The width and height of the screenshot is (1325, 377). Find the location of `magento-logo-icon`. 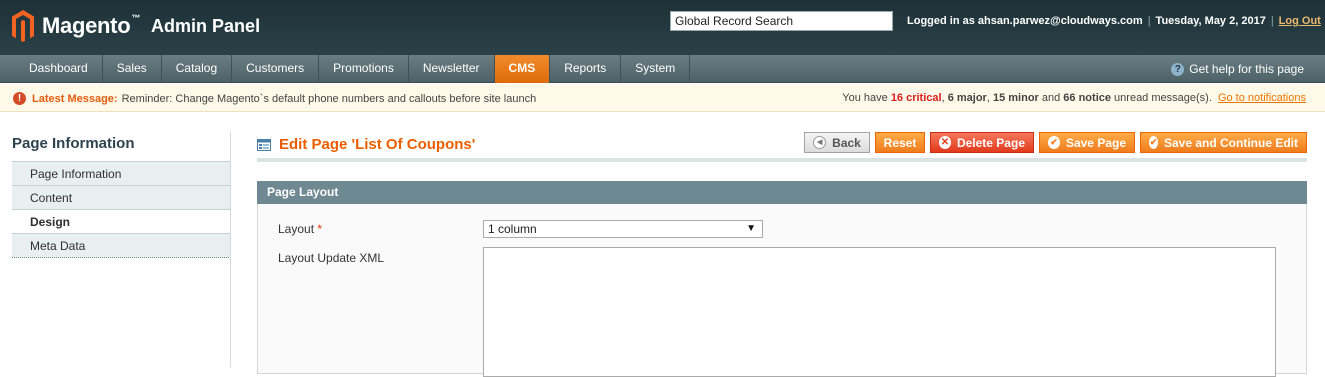

magento-logo-icon is located at coordinates (23, 26).